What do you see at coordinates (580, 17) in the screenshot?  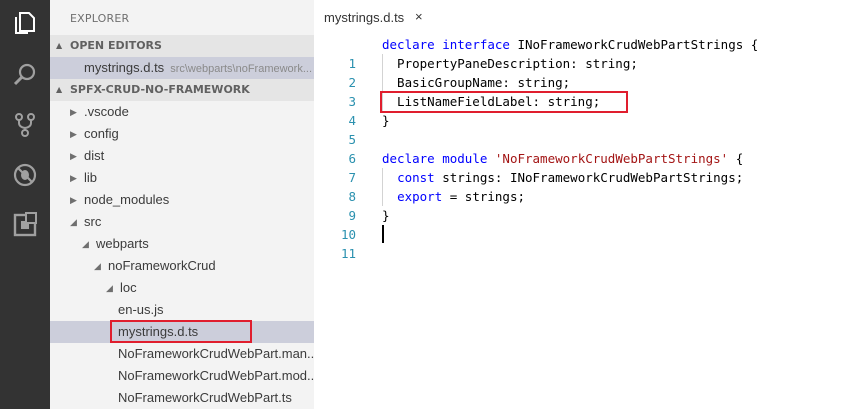 I see `tab-bar: mystrings.d.ts ×` at bounding box center [580, 17].